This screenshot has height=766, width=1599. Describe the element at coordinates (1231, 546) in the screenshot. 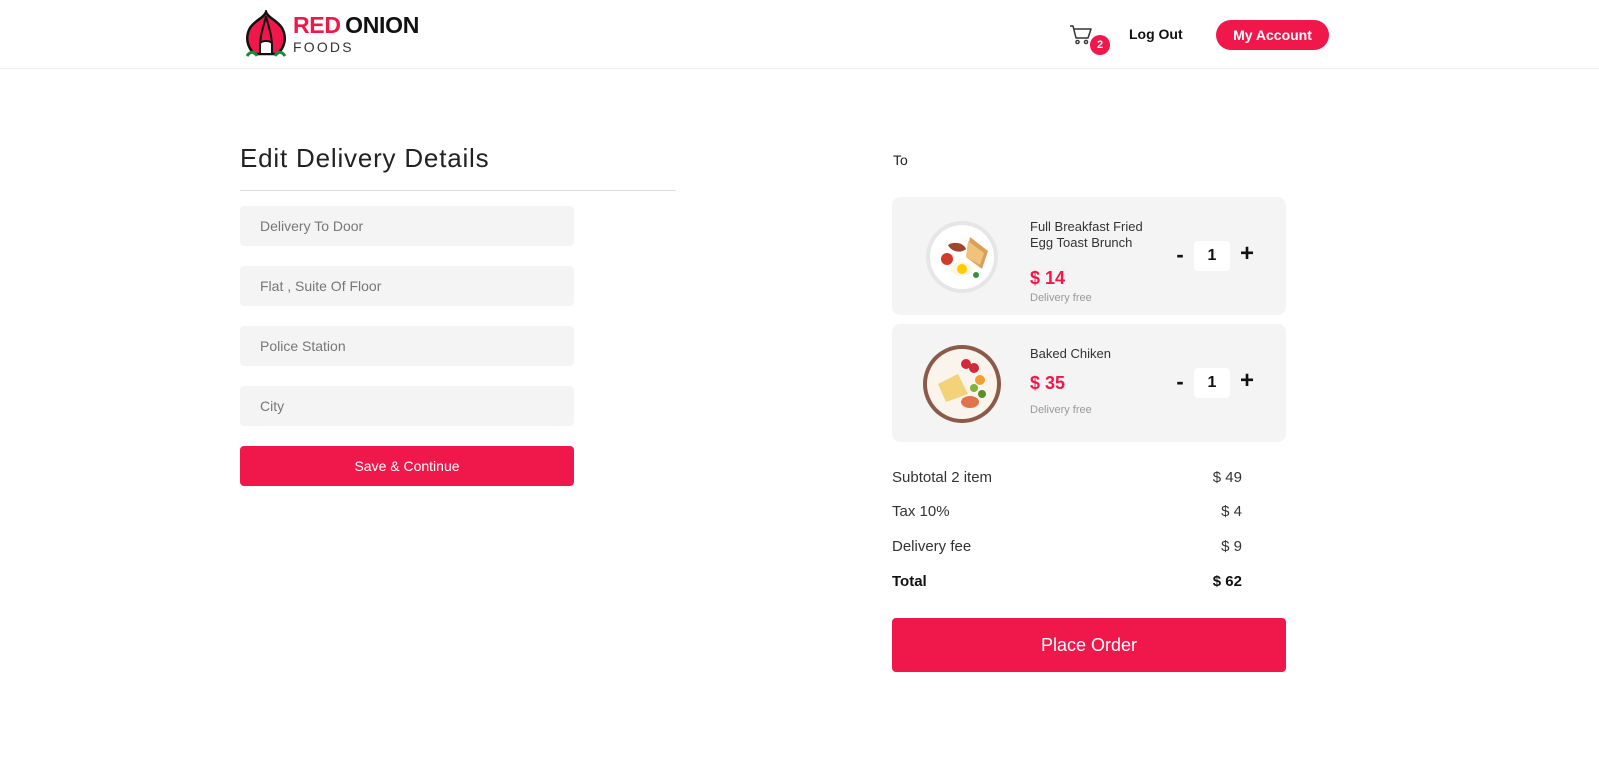

I see `delivery-fee-value: $ 9` at that location.